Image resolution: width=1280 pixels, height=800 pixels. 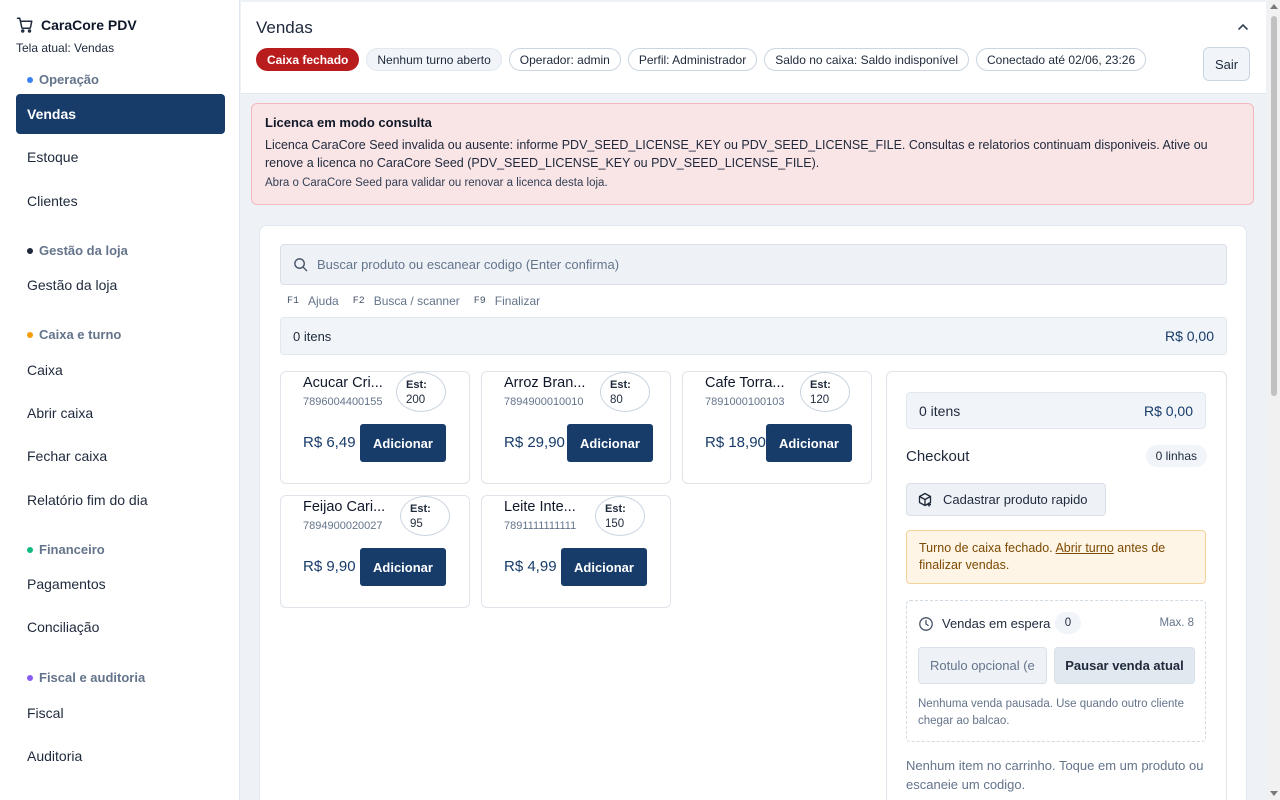 I want to click on cart-item-count: 0 itens, so click(x=312, y=336).